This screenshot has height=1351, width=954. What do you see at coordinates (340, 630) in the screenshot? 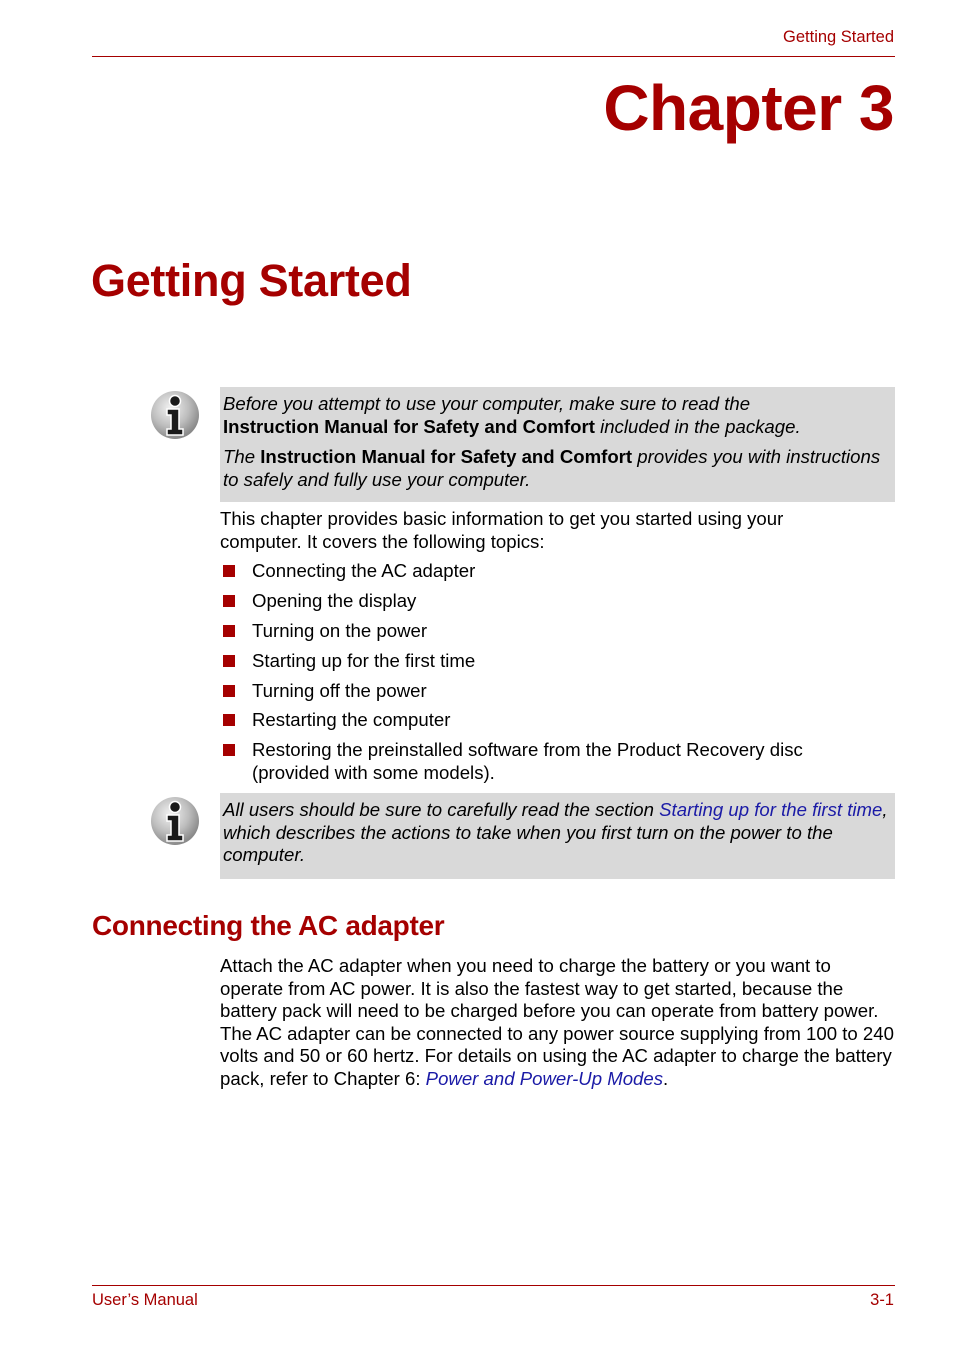
I see `list-item-text: Turning on the power` at bounding box center [340, 630].